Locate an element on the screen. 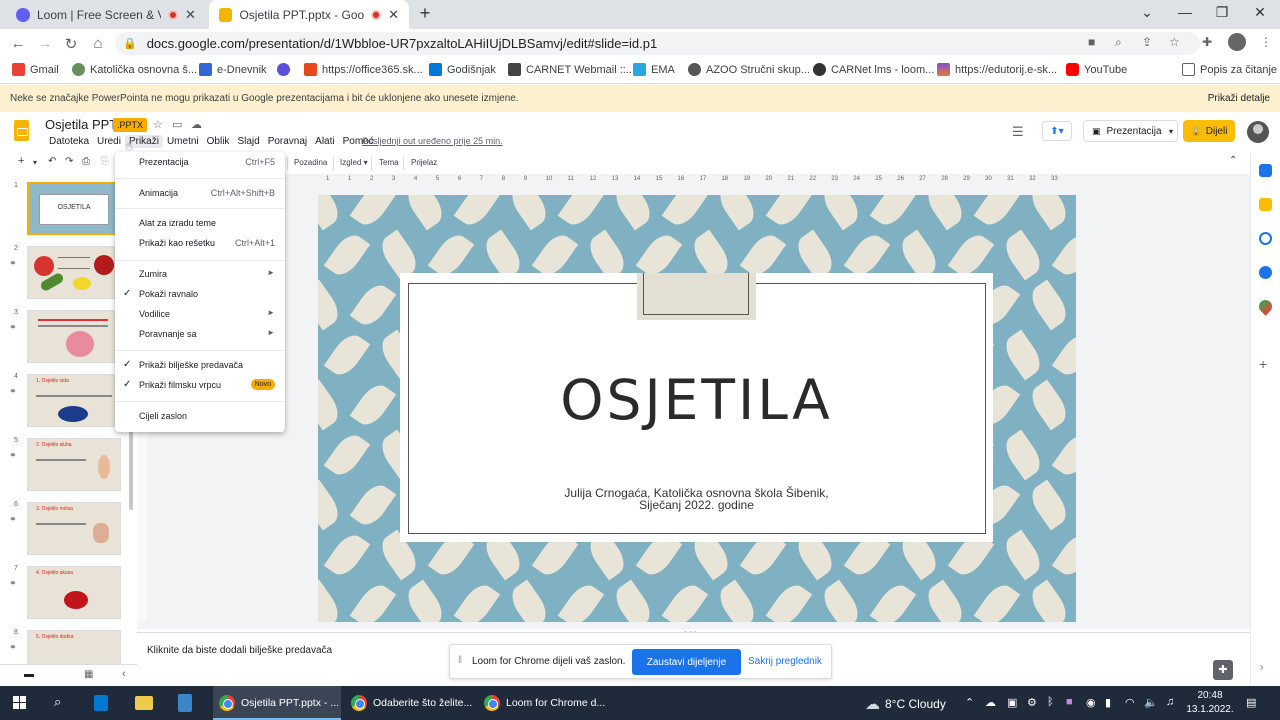 The width and height of the screenshot is (1280, 720). account-avatar is located at coordinates (1258, 132).